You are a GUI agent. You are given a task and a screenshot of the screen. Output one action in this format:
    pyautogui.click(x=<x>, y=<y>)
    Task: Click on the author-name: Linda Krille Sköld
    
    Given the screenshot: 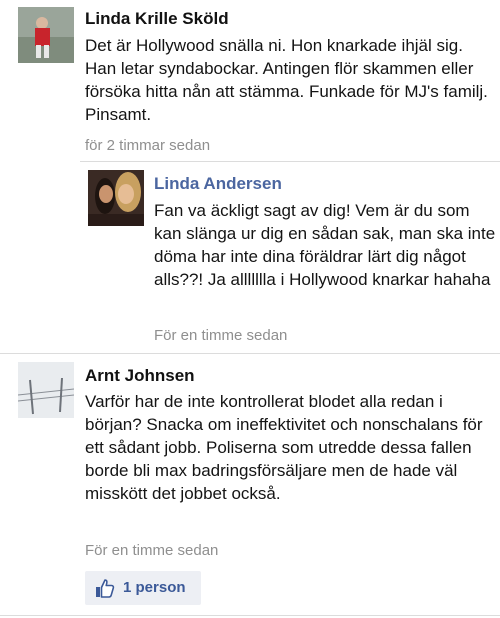 What is the action you would take?
    pyautogui.click(x=157, y=19)
    